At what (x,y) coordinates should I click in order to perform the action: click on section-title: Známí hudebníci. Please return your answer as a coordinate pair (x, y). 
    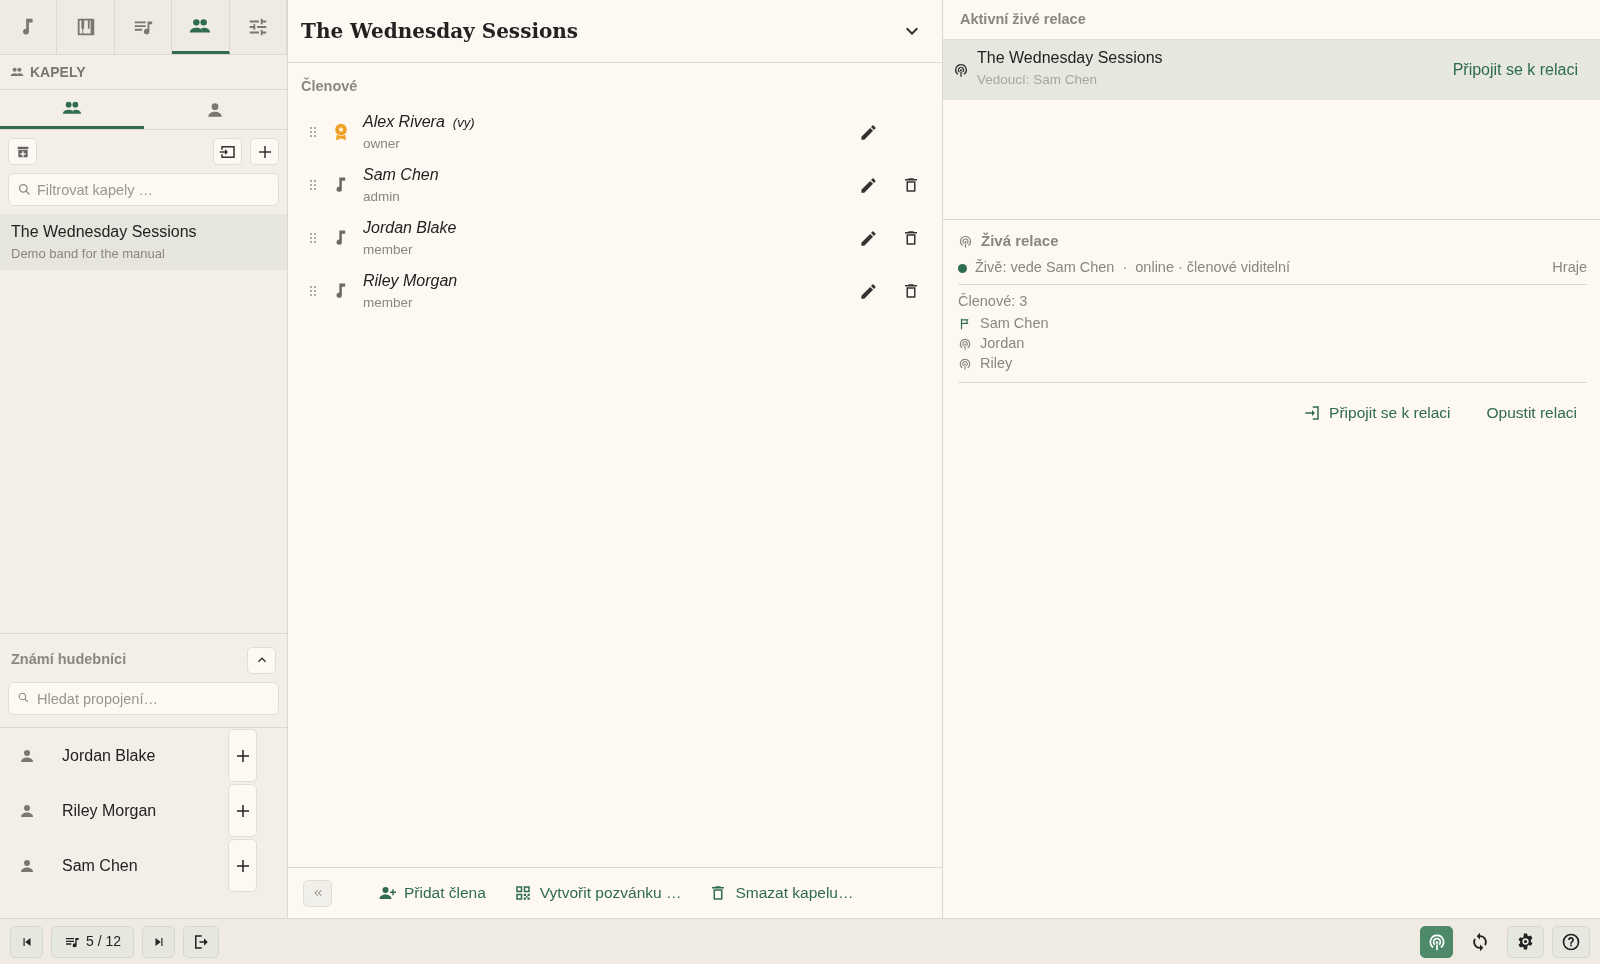
    Looking at the image, I should click on (68, 660).